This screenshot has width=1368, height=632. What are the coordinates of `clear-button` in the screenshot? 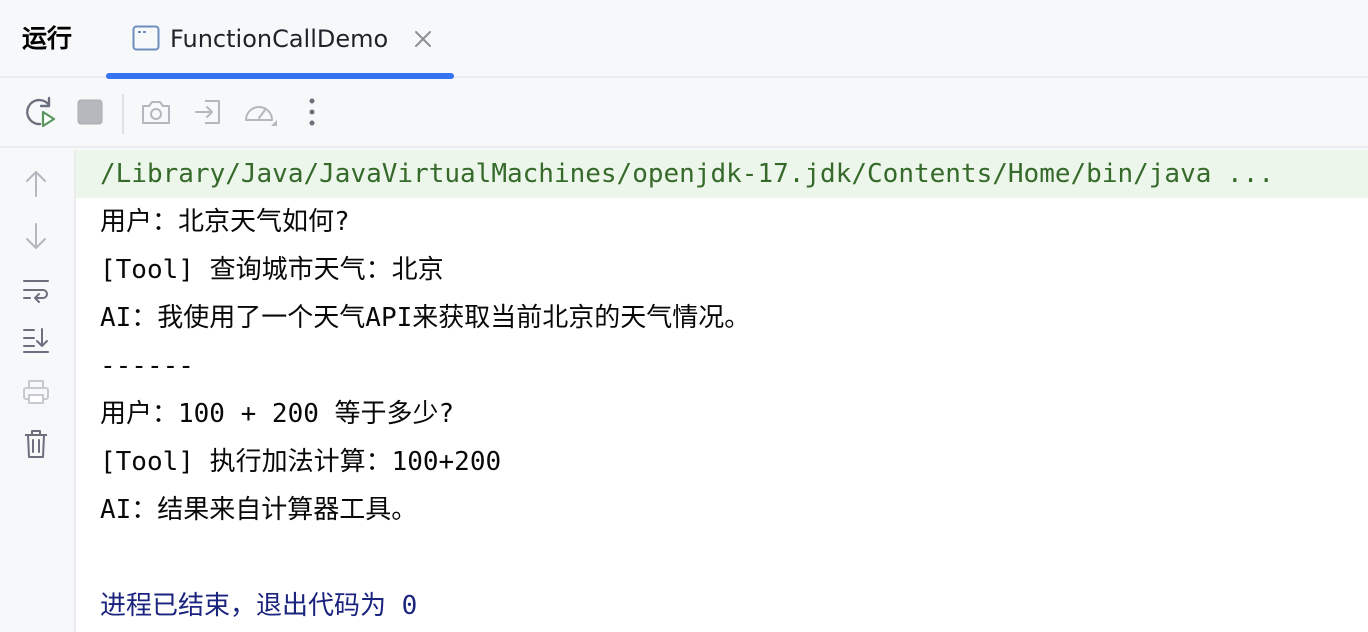 It's located at (36, 446).